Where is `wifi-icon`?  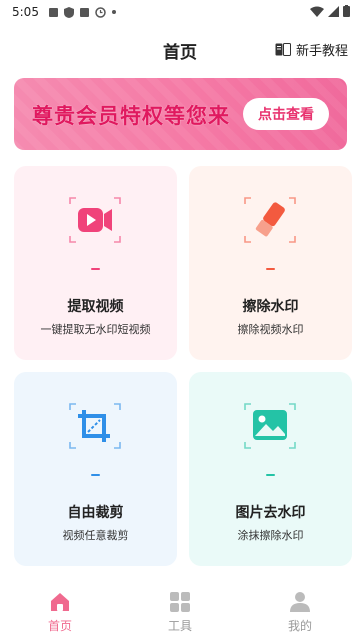 wifi-icon is located at coordinates (317, 11).